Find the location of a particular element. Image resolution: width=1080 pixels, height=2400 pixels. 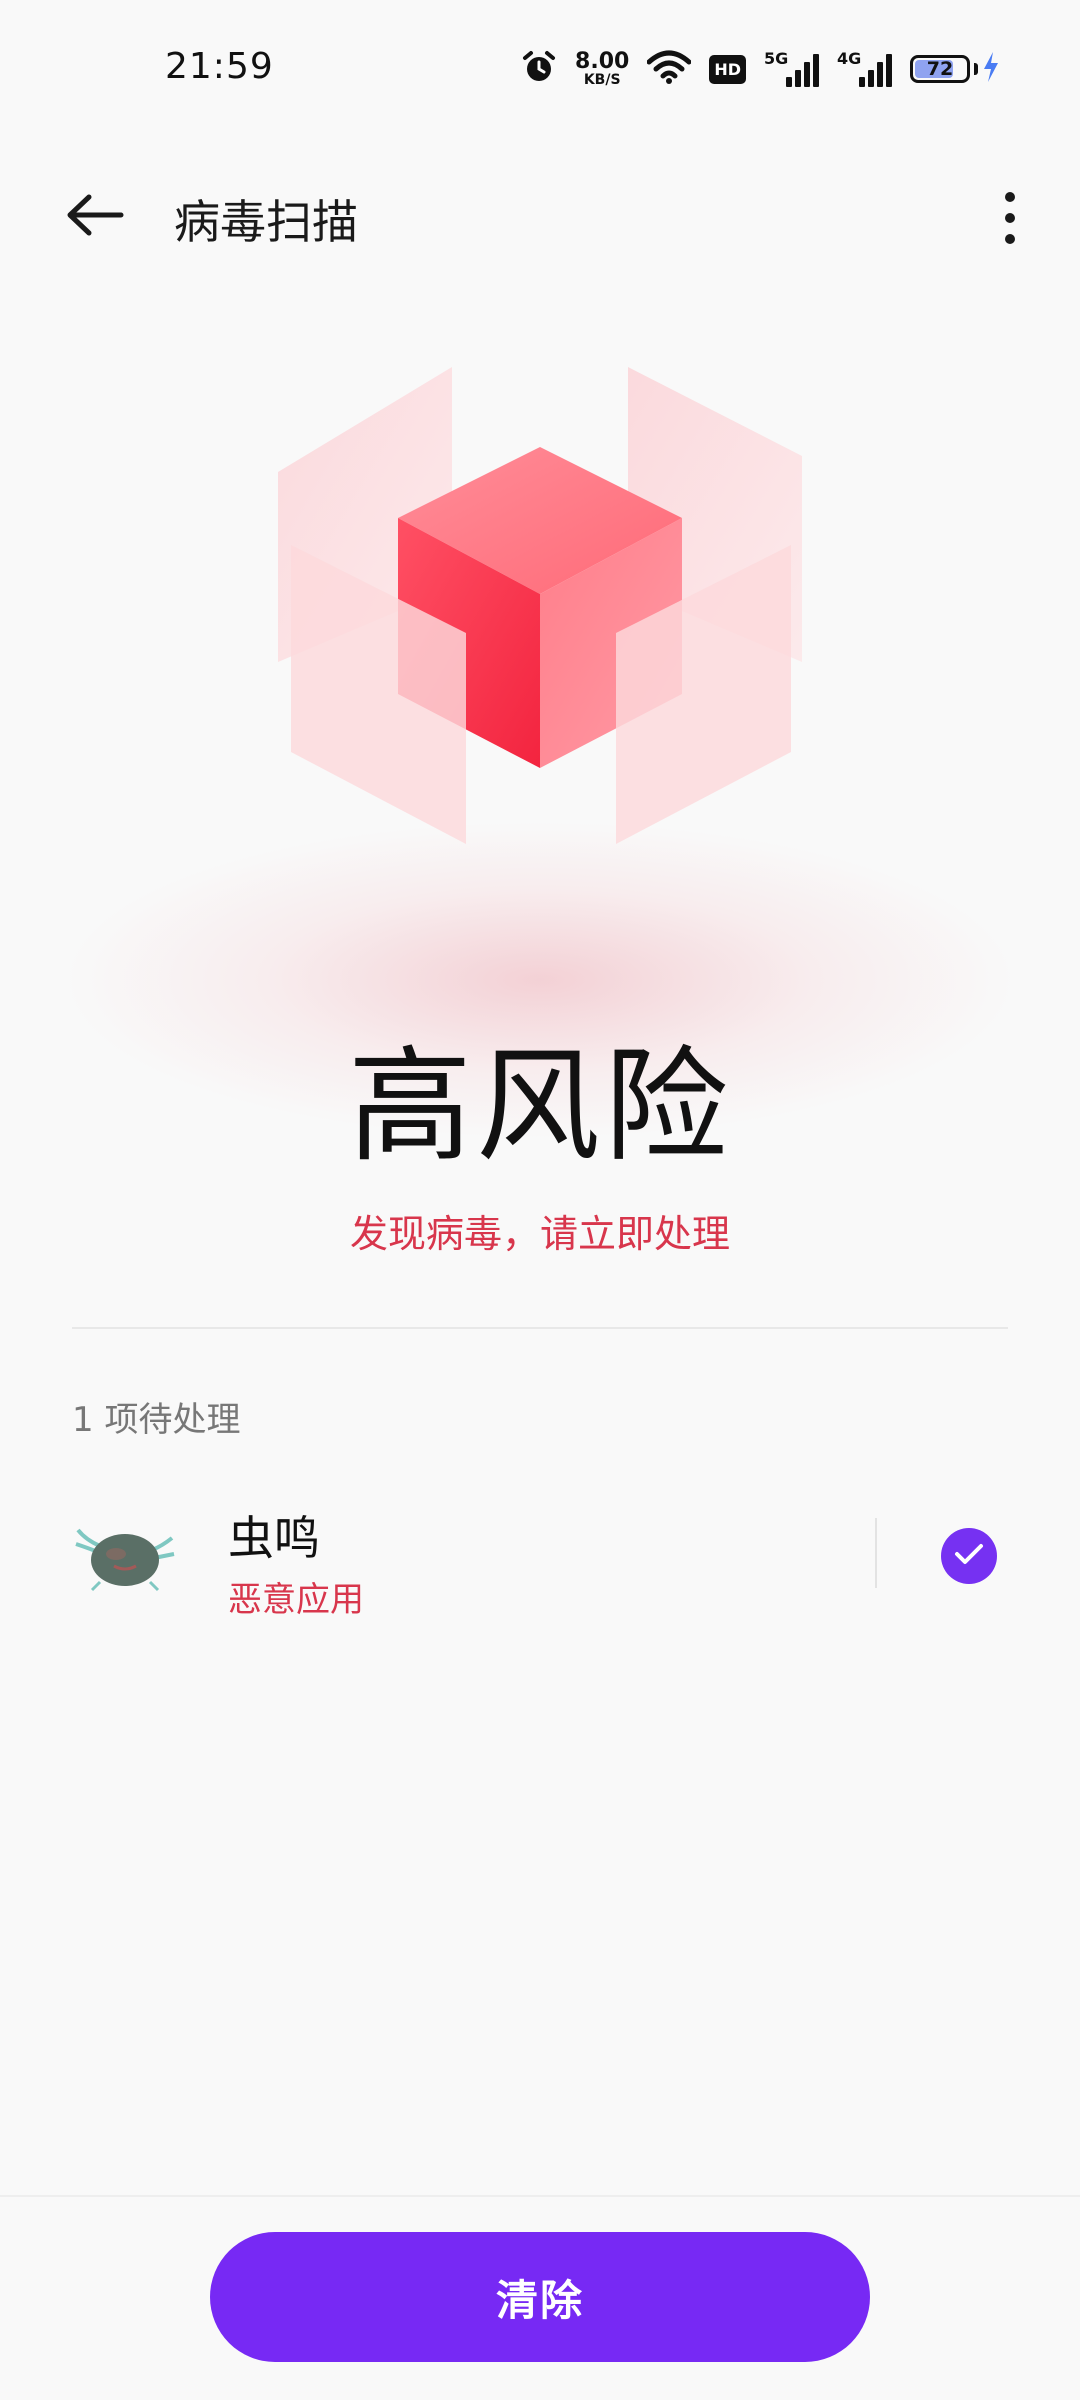

clear-button: 清除 is located at coordinates (540, 2297).